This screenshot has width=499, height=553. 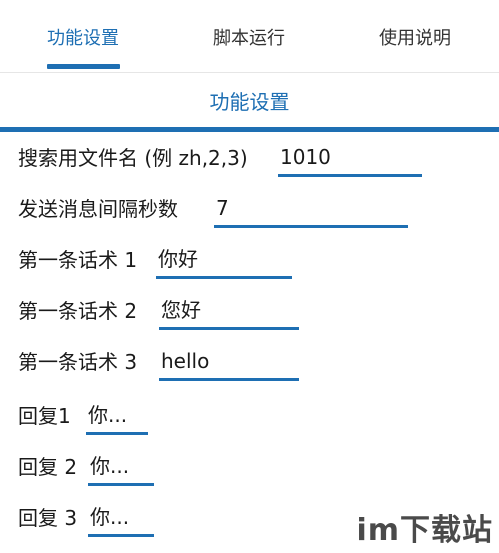 I want to click on script-line-1-input: 你好, so click(x=224, y=260).